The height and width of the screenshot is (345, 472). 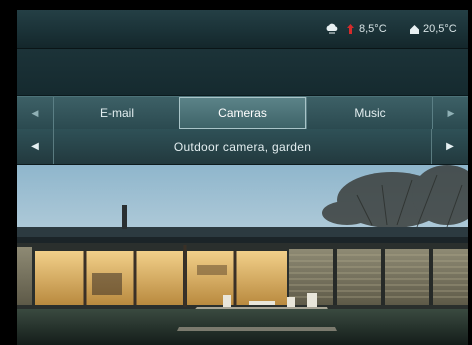 I want to click on camera-selector: ◀ Outdoor camera, garden ▶, so click(x=242, y=147).